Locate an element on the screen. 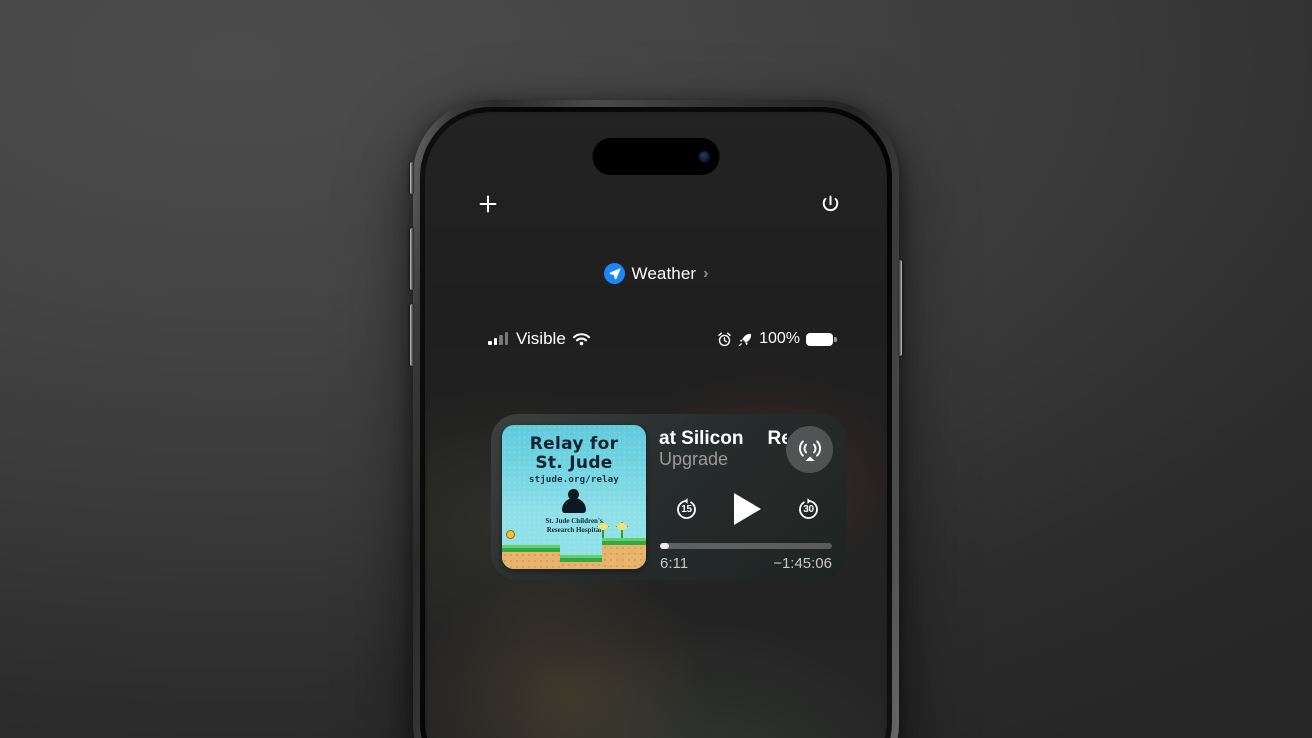 The image size is (1312, 738). power-off-button is located at coordinates (830, 204).